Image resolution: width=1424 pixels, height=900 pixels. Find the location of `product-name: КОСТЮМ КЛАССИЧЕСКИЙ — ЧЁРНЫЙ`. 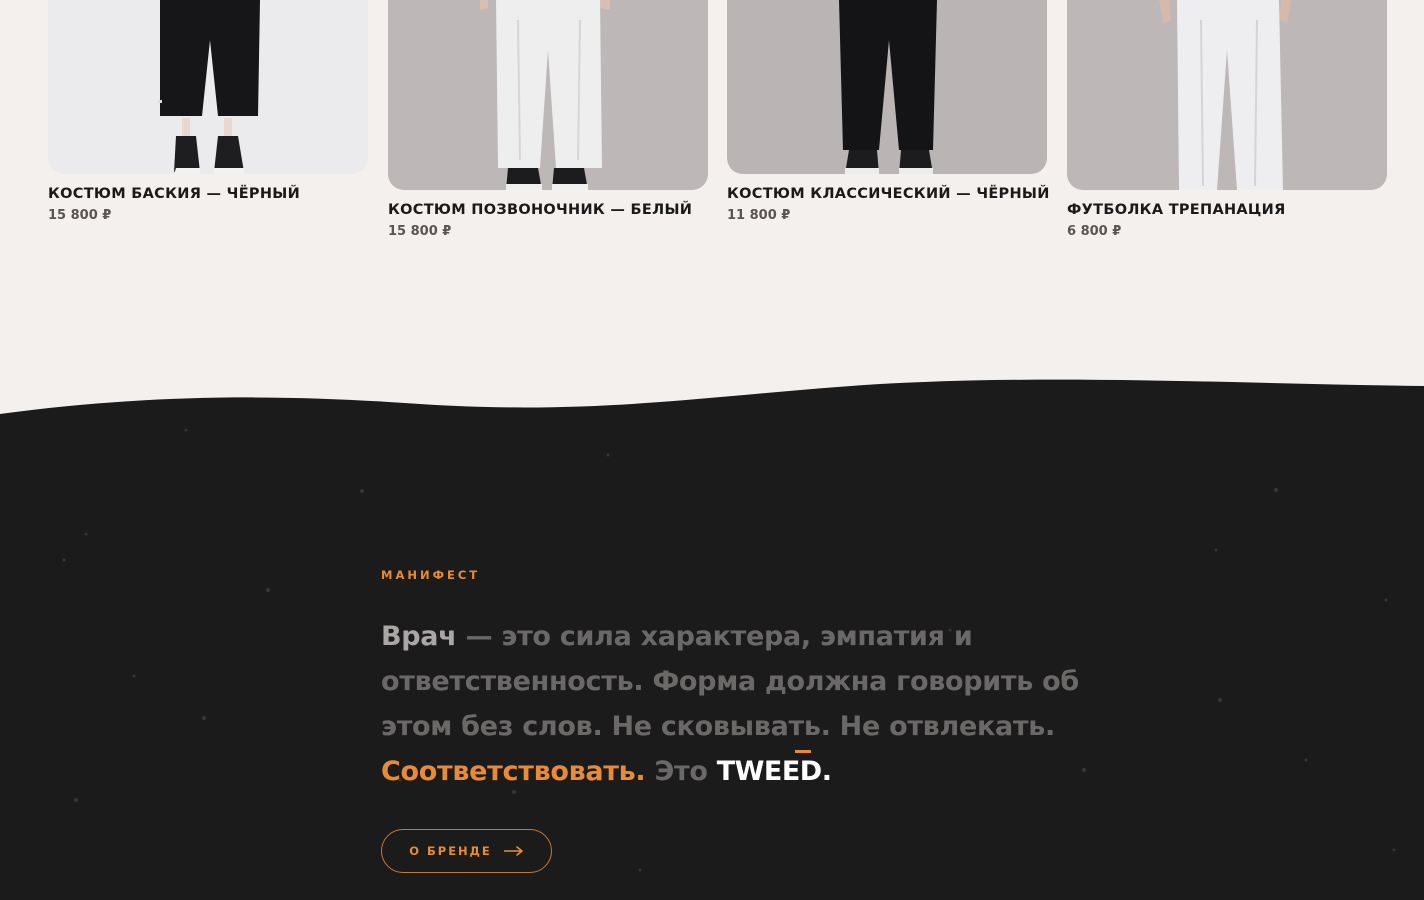

product-name: КОСТЮМ КЛАССИЧЕСКИЙ — ЧЁРНЫЙ is located at coordinates (888, 194).